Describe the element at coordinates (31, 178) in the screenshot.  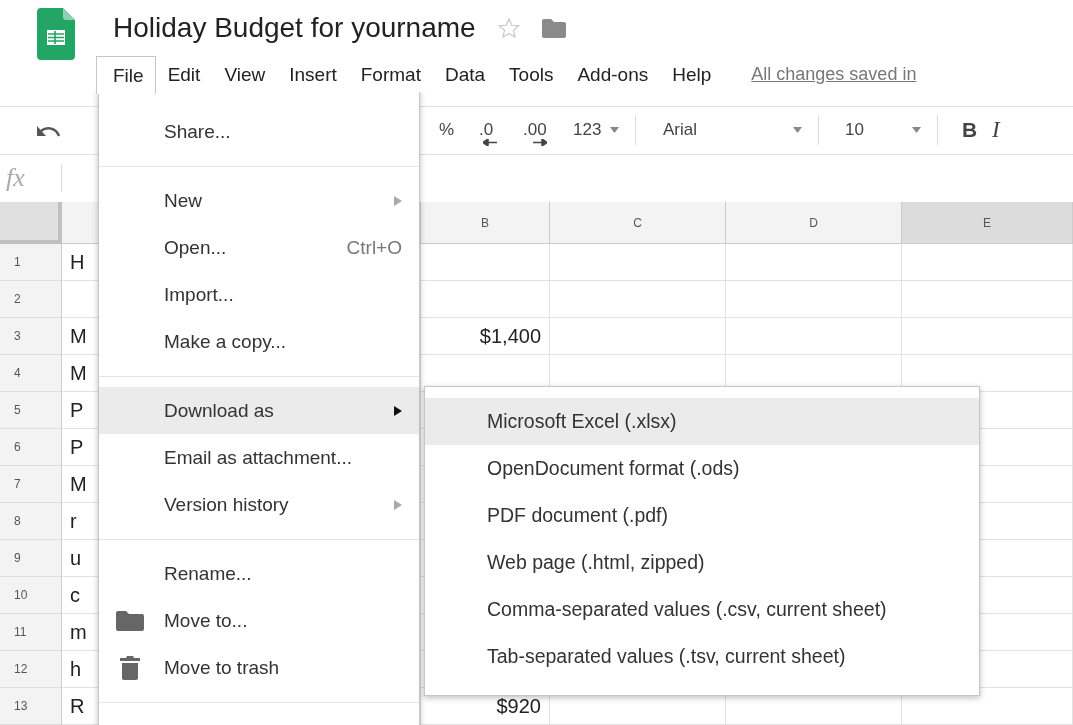
I see `formula-label: fx` at that location.